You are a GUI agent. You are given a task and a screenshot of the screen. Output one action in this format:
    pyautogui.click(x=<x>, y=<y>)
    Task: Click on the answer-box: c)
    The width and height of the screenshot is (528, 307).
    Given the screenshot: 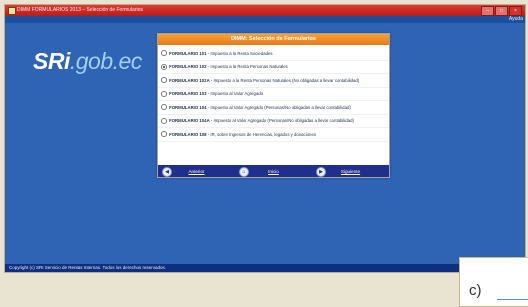 What is the action you would take?
    pyautogui.click(x=493, y=282)
    